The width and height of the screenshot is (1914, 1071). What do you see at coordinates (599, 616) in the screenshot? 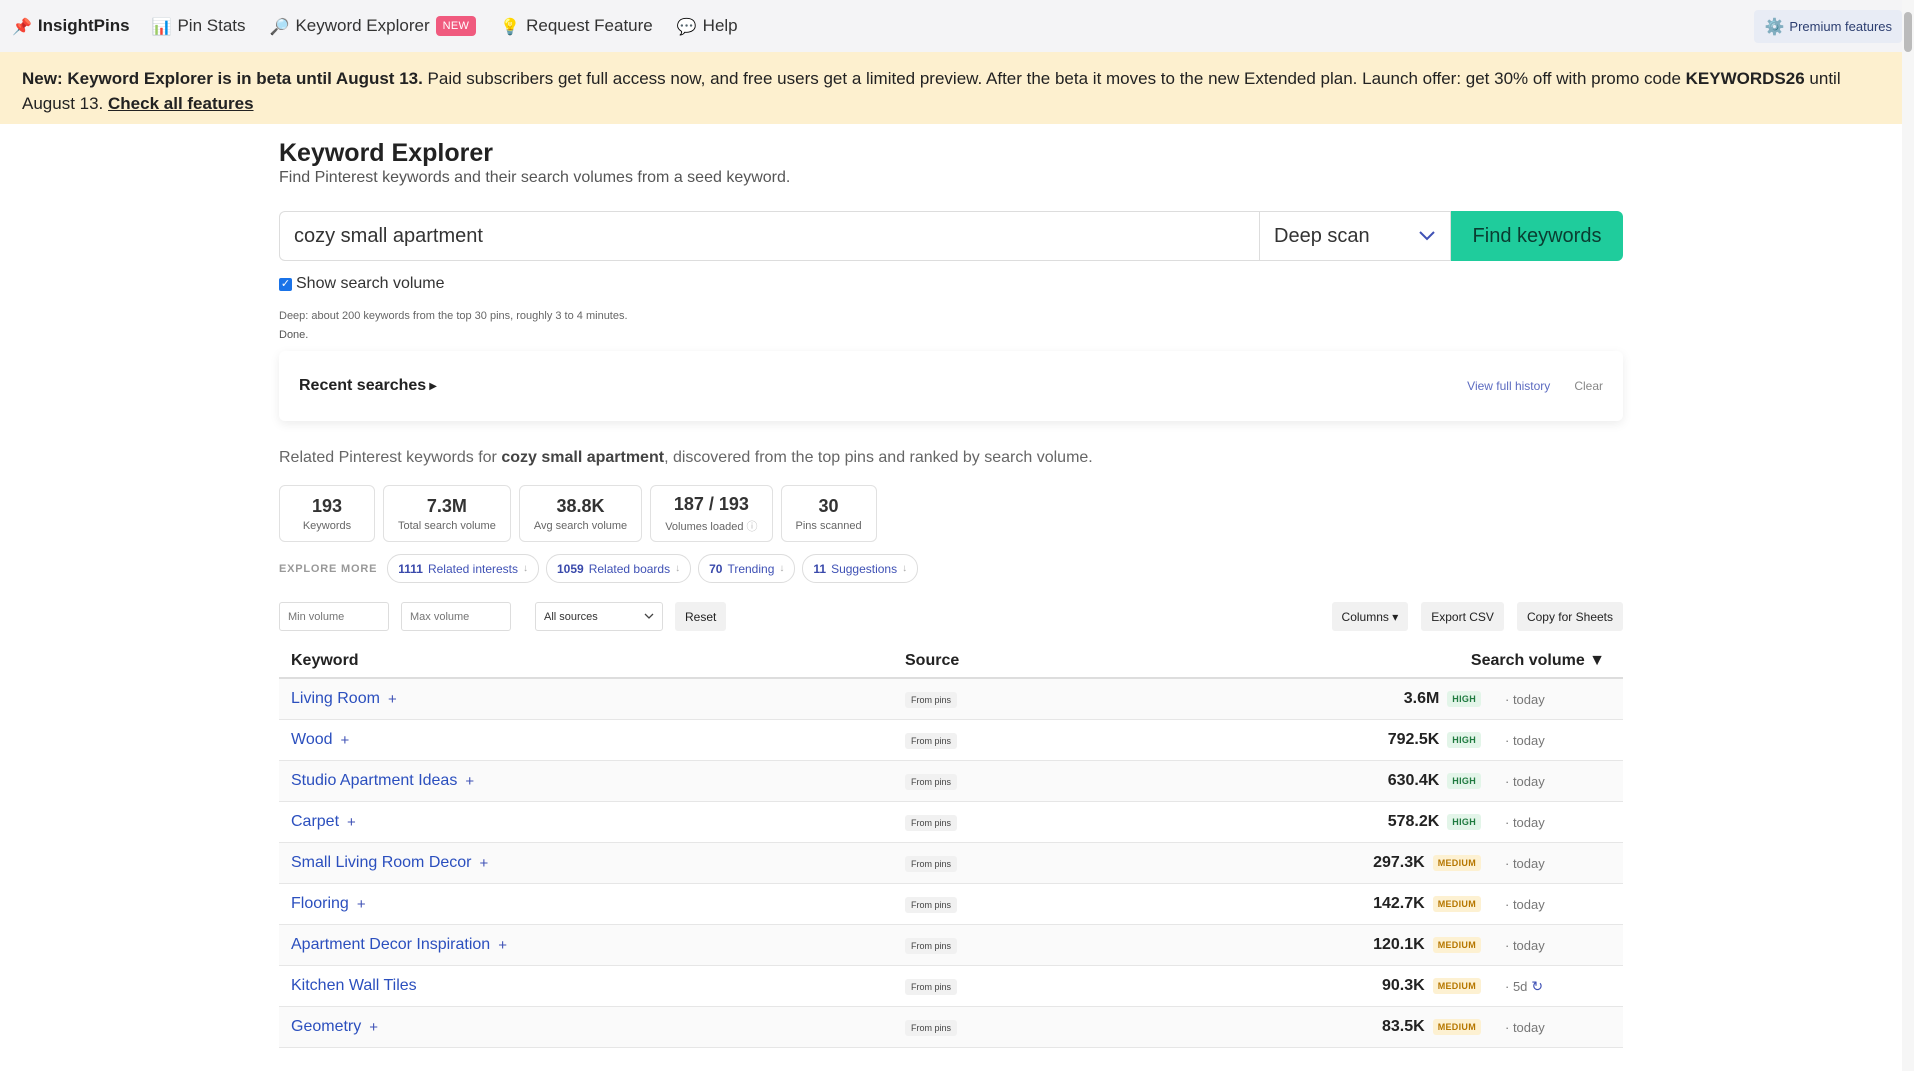
I see `source-filter-select: All sources` at bounding box center [599, 616].